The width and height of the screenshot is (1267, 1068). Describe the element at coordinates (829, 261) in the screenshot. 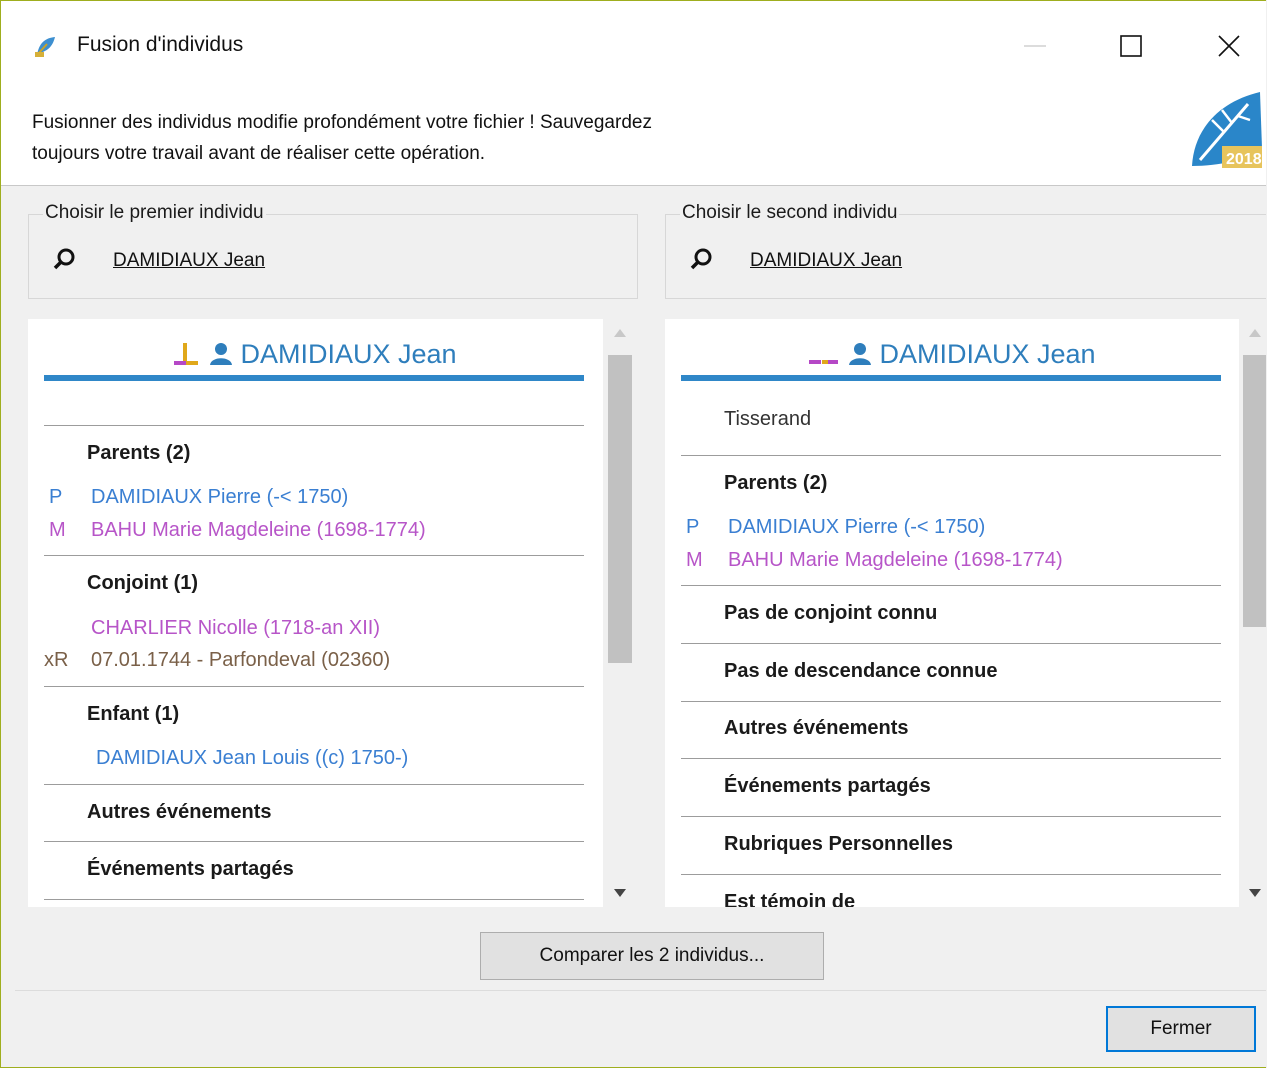

I see `second-individual-link: DAMIDIAUX Jean` at that location.